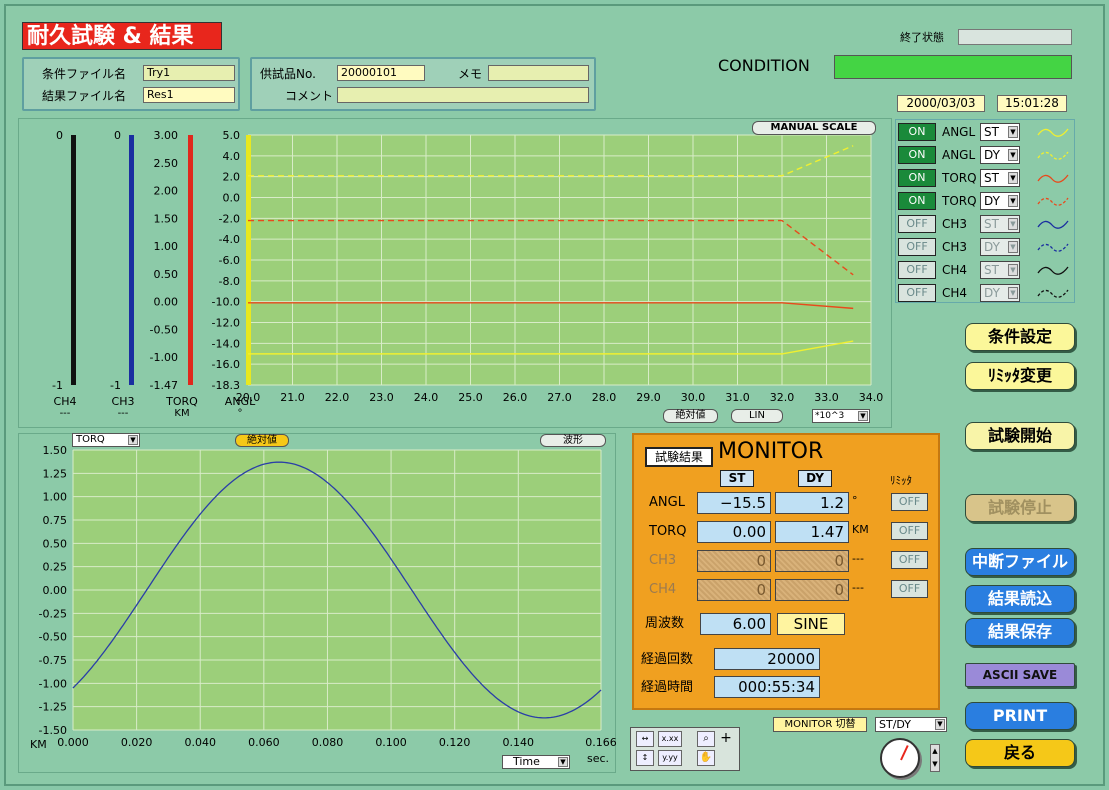 This screenshot has width=1109, height=790. What do you see at coordinates (55, 450) in the screenshot?
I see `y-tick-label: 1.50` at bounding box center [55, 450].